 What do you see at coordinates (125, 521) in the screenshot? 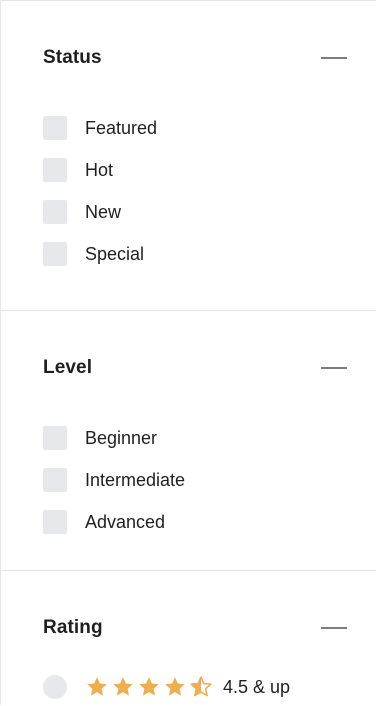
I see `option-label: Advanced` at bounding box center [125, 521].